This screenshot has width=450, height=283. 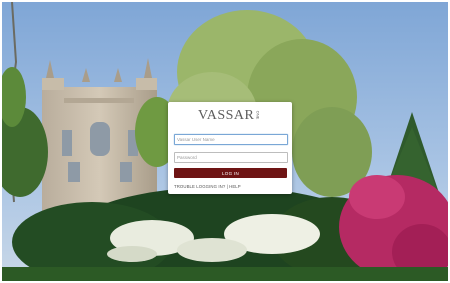 What do you see at coordinates (258, 115) in the screenshot?
I see `logo-sub: ONE` at bounding box center [258, 115].